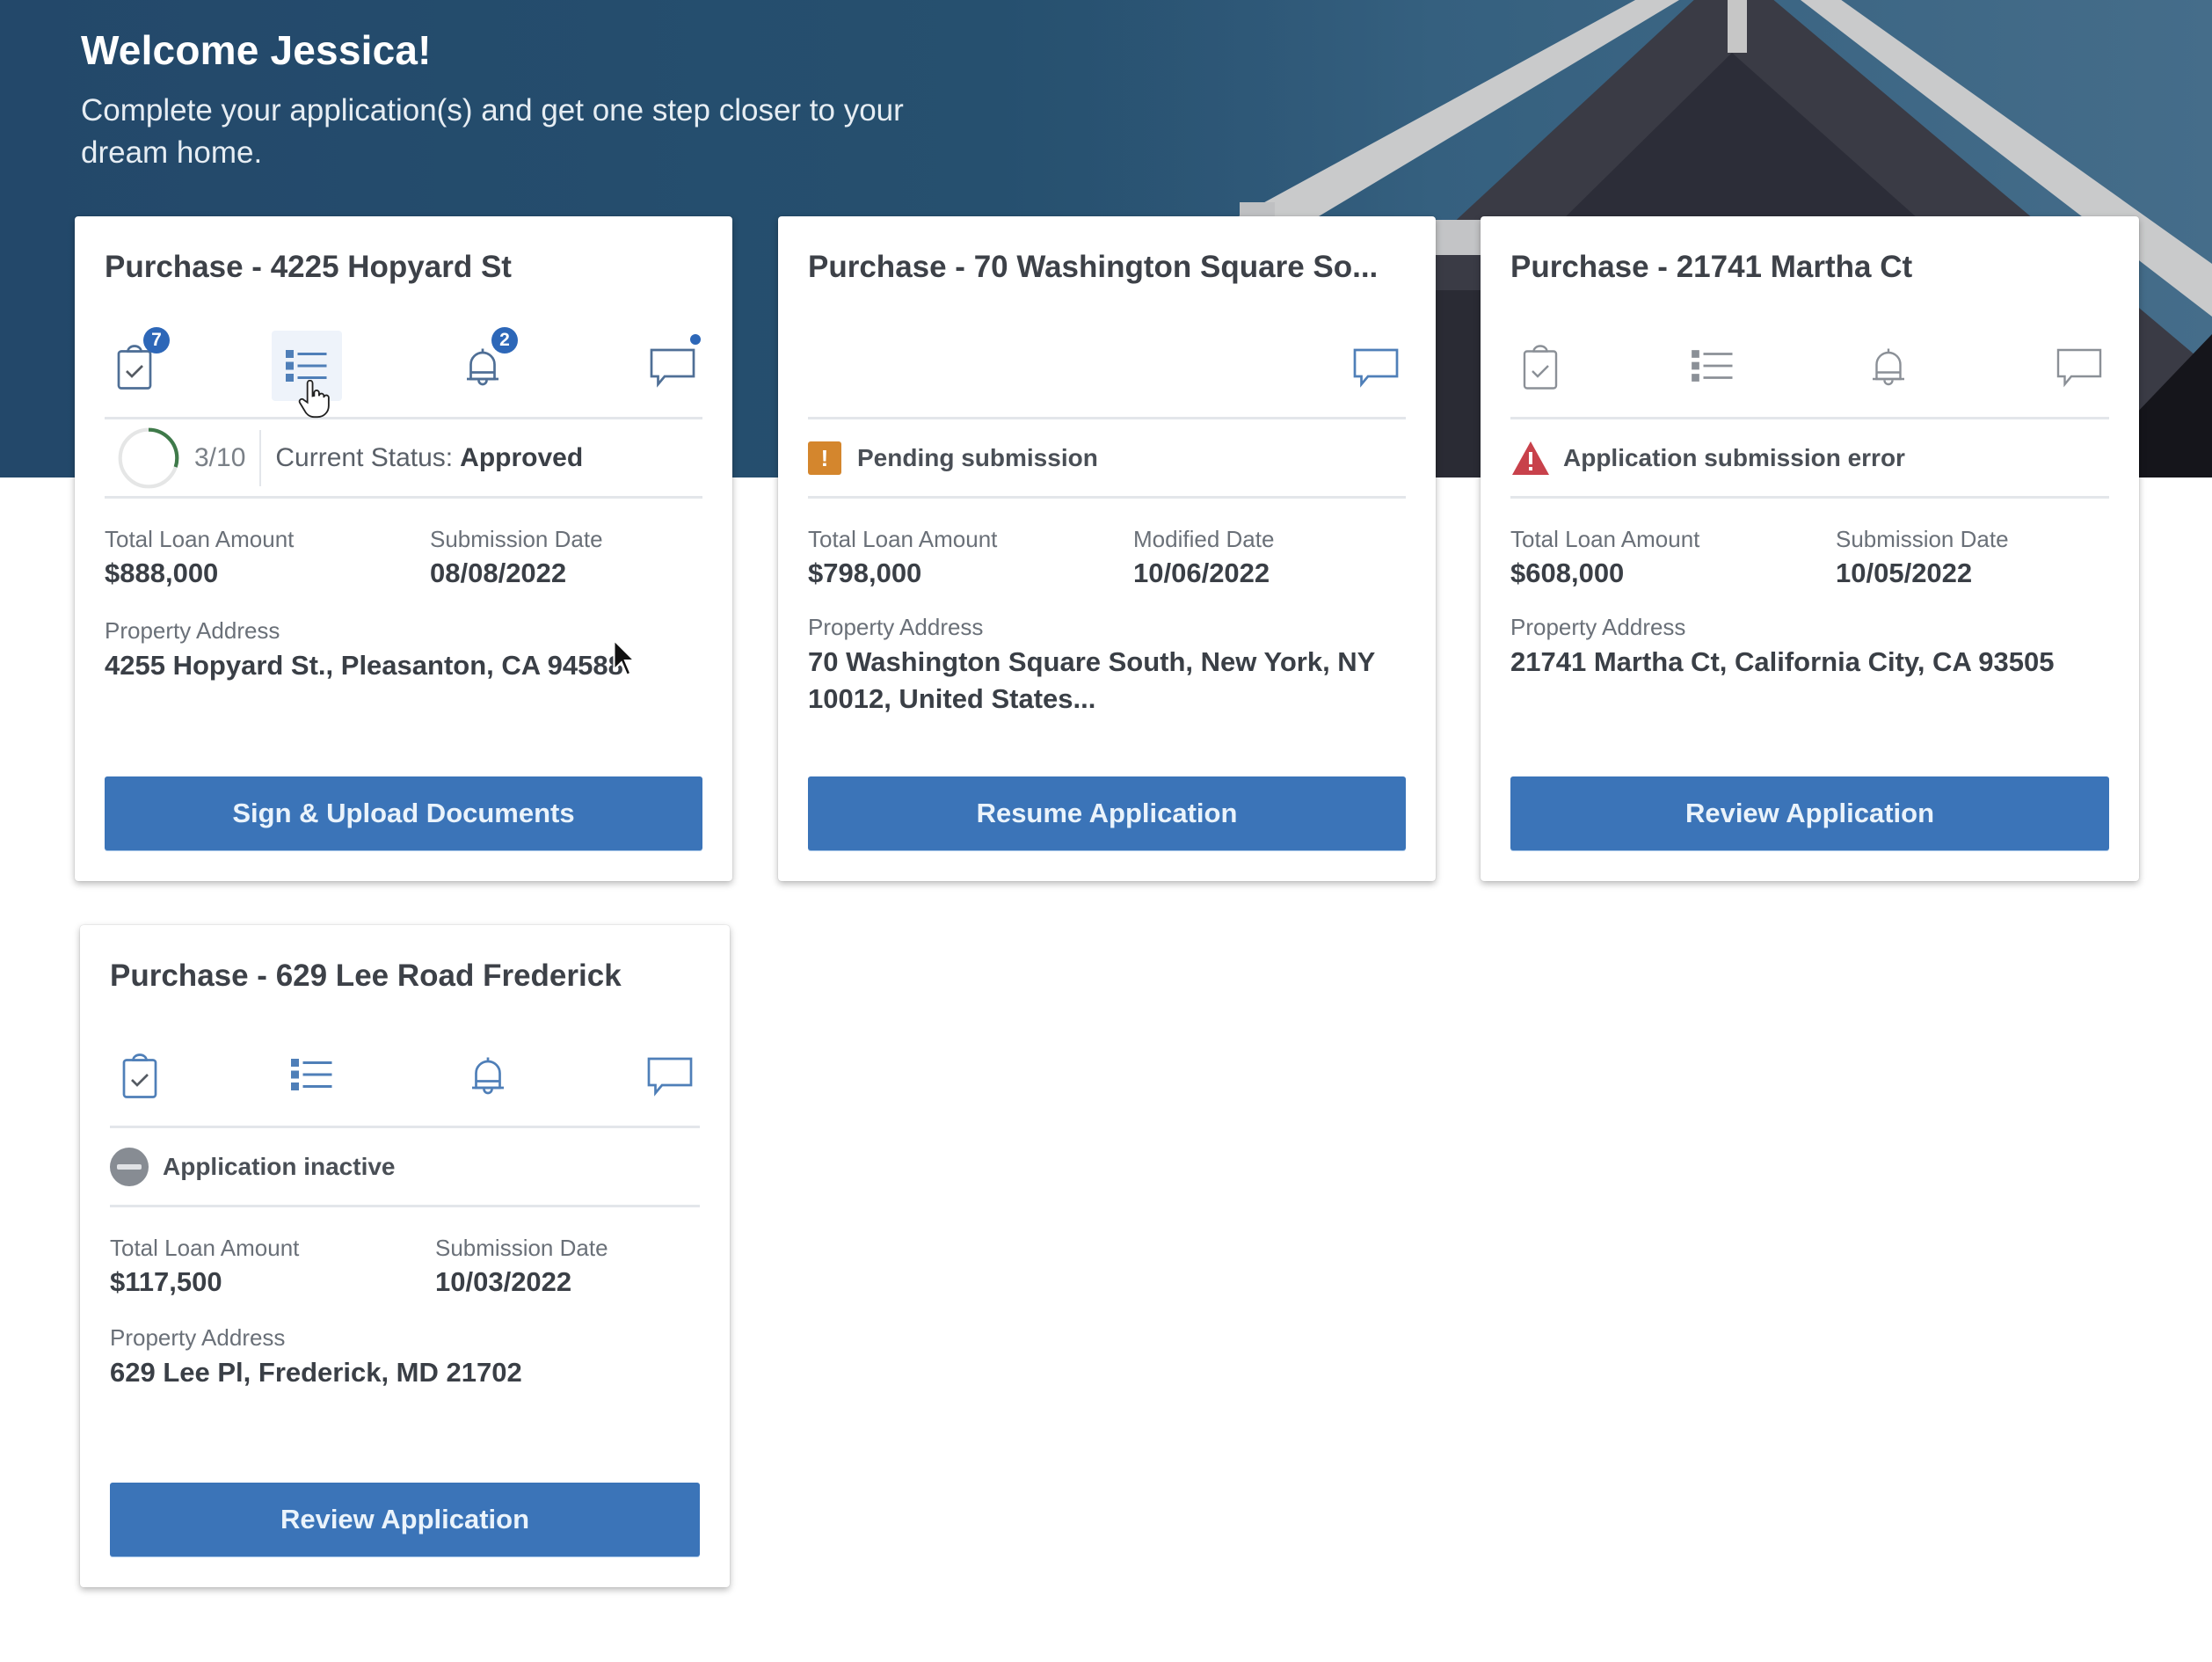  Describe the element at coordinates (220, 457) in the screenshot. I see `progress-count: 3/10` at that location.